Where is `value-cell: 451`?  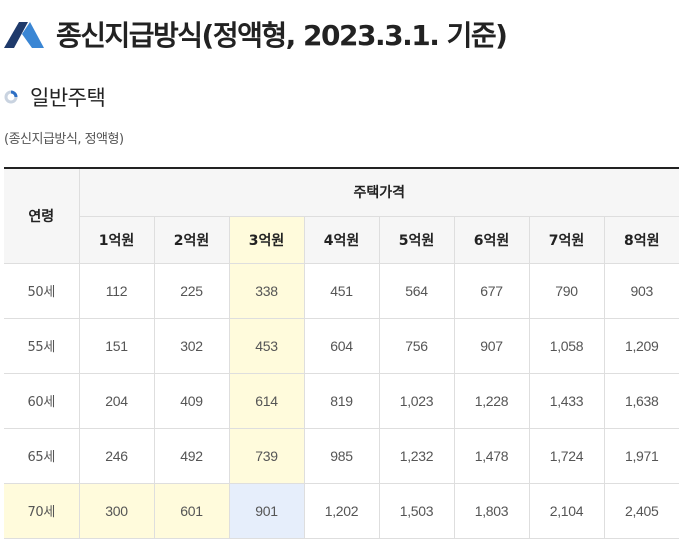
value-cell: 451 is located at coordinates (342, 291).